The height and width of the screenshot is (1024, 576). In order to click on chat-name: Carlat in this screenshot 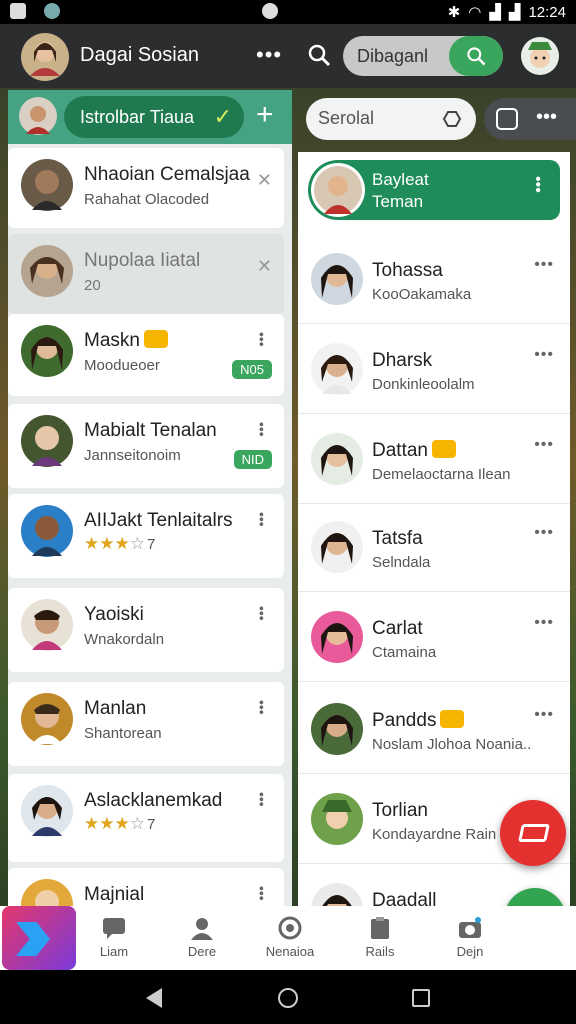, I will do `click(397, 628)`.